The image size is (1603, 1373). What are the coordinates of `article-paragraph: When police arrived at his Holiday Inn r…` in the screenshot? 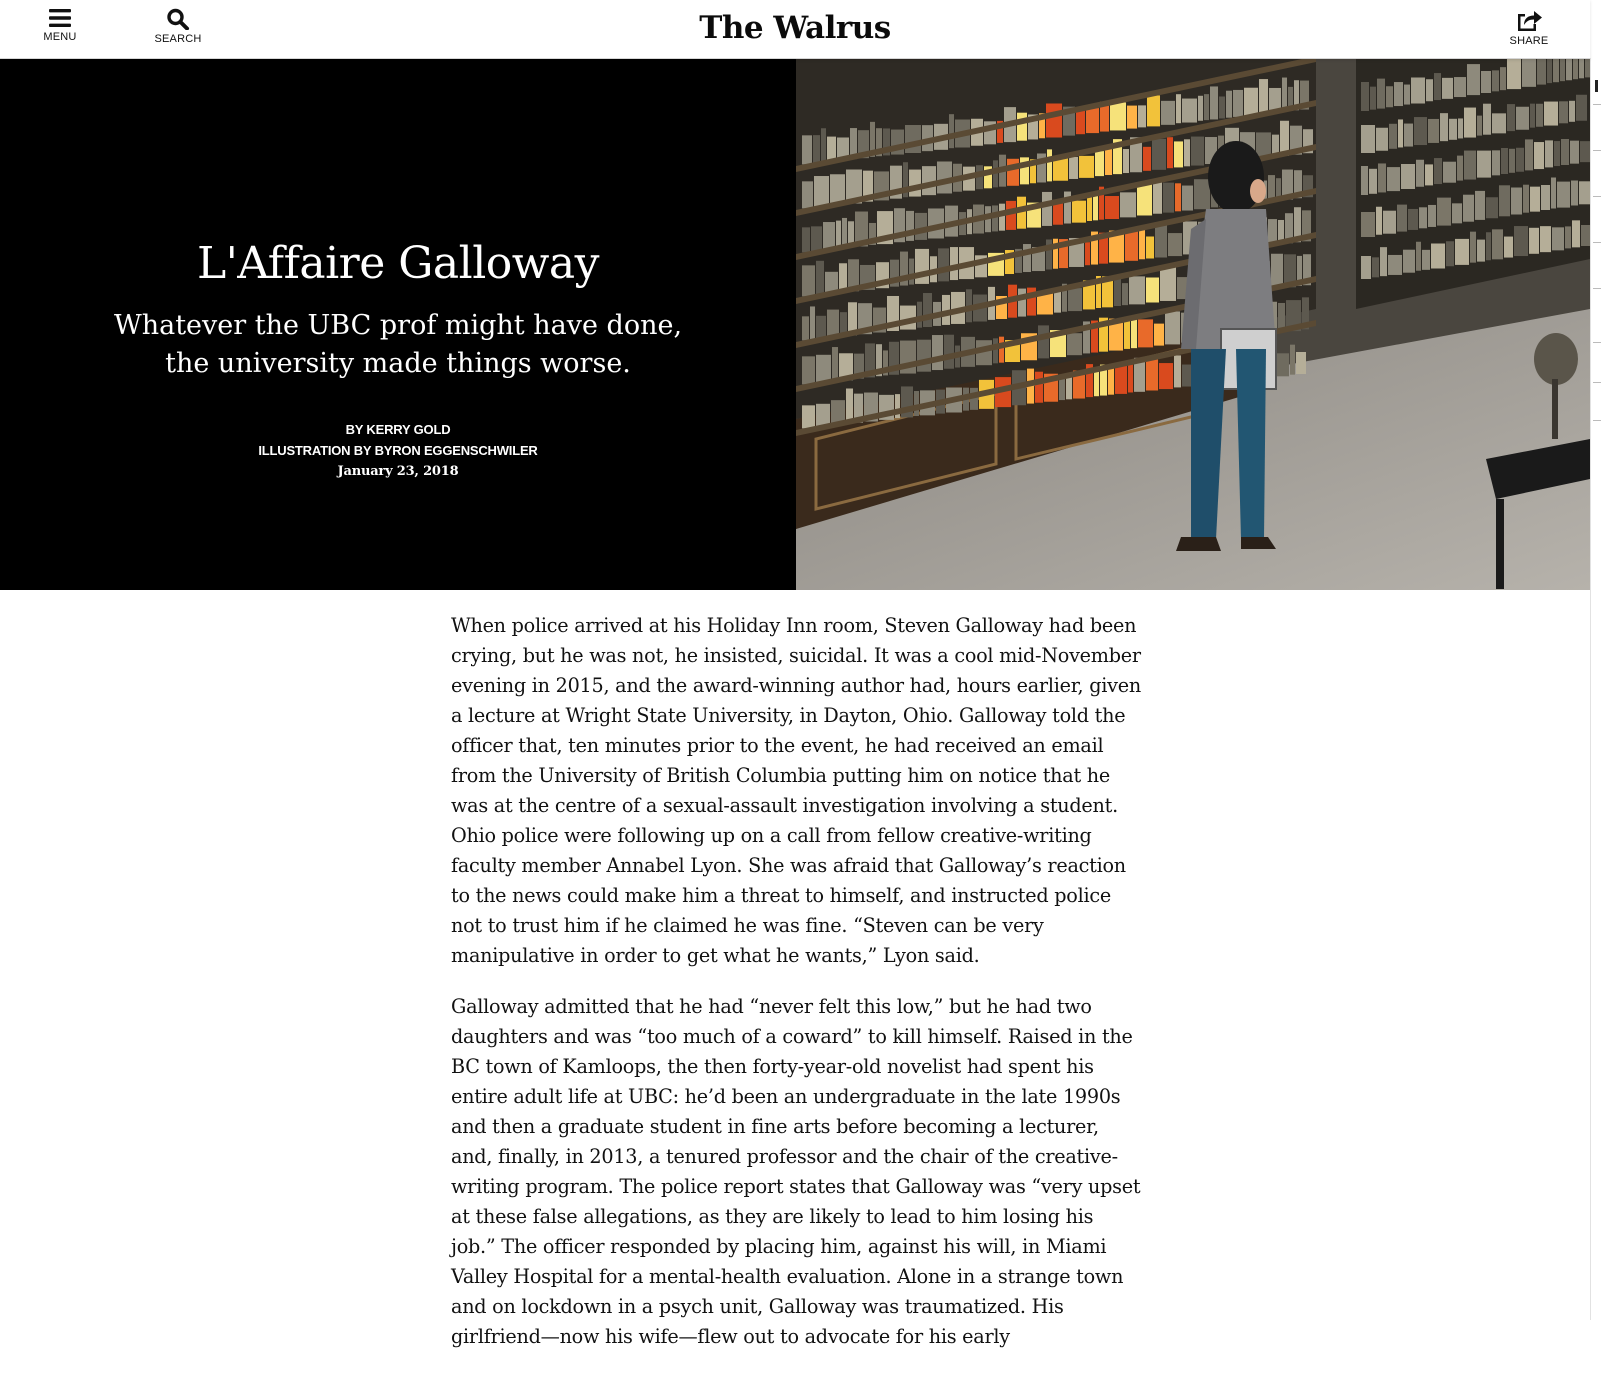 It's located at (796, 790).